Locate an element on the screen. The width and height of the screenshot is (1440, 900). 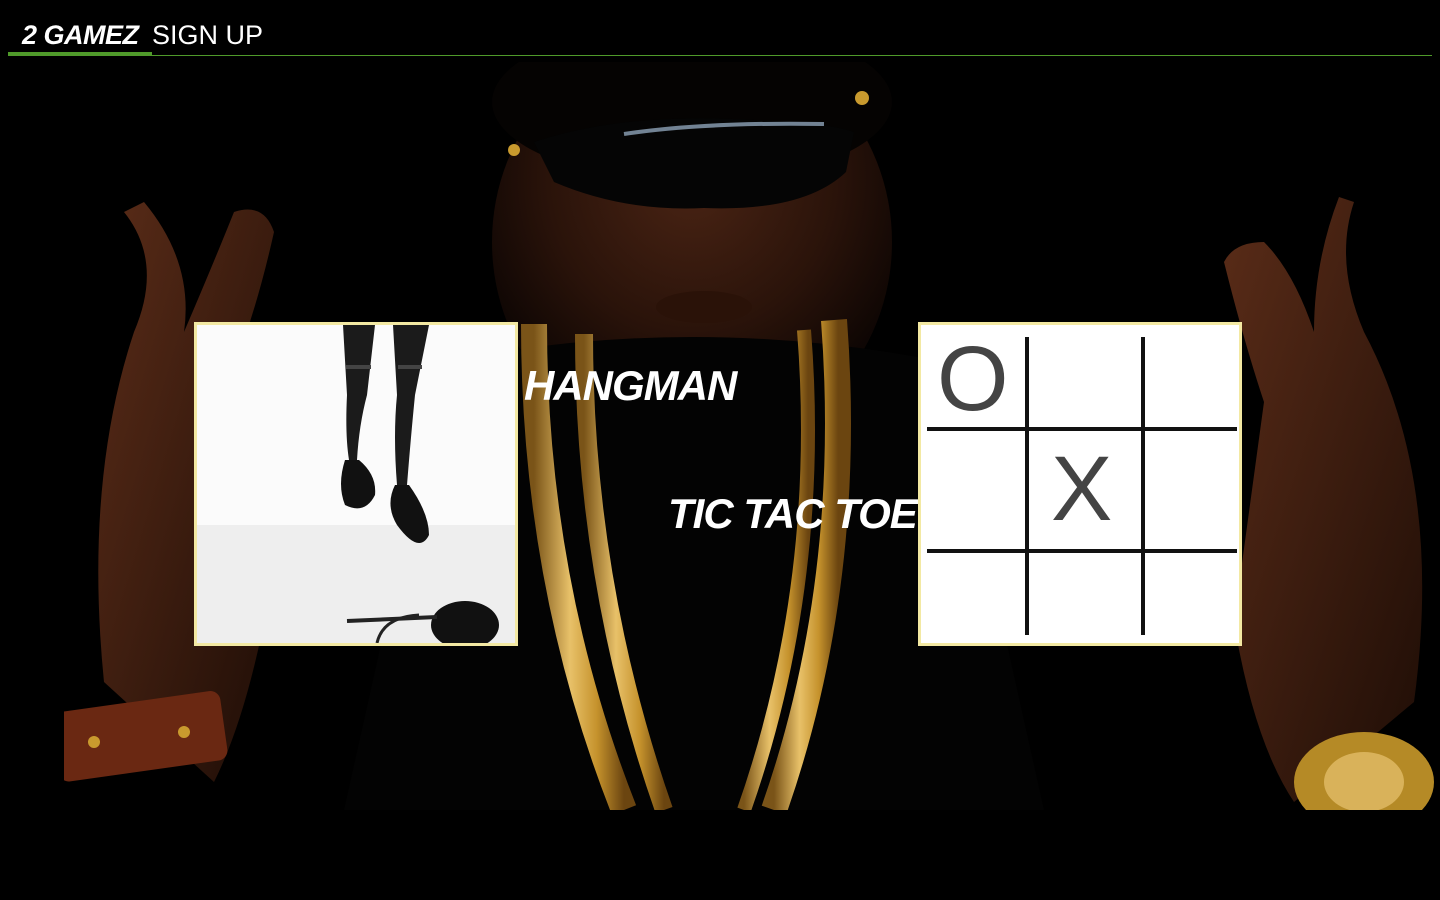
hangman-image is located at coordinates (356, 484).